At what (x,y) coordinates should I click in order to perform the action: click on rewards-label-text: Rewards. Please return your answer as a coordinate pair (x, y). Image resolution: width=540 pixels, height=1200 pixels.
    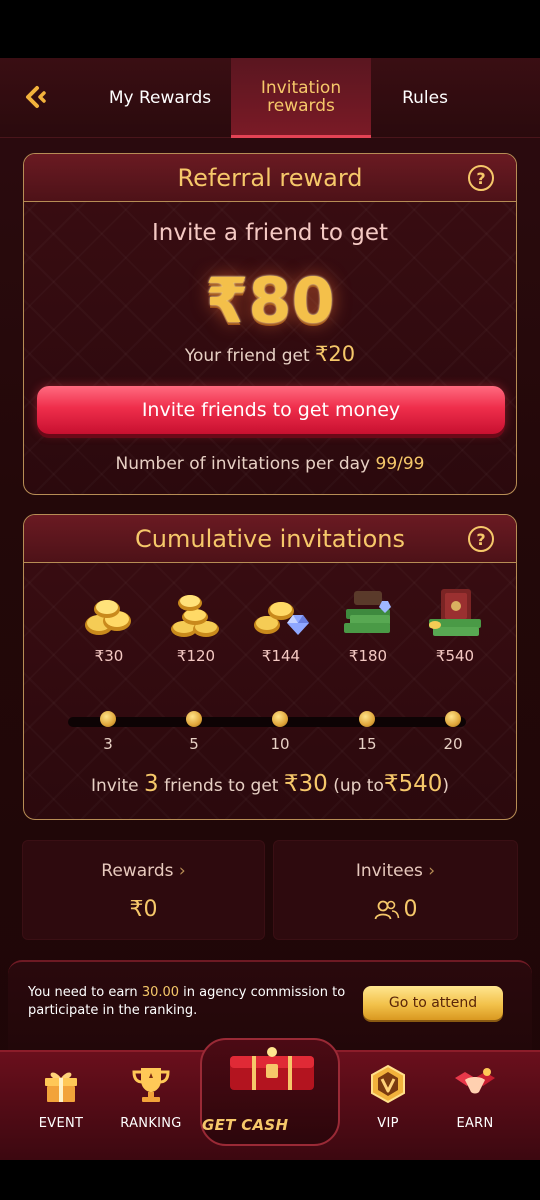
    Looking at the image, I should click on (137, 871).